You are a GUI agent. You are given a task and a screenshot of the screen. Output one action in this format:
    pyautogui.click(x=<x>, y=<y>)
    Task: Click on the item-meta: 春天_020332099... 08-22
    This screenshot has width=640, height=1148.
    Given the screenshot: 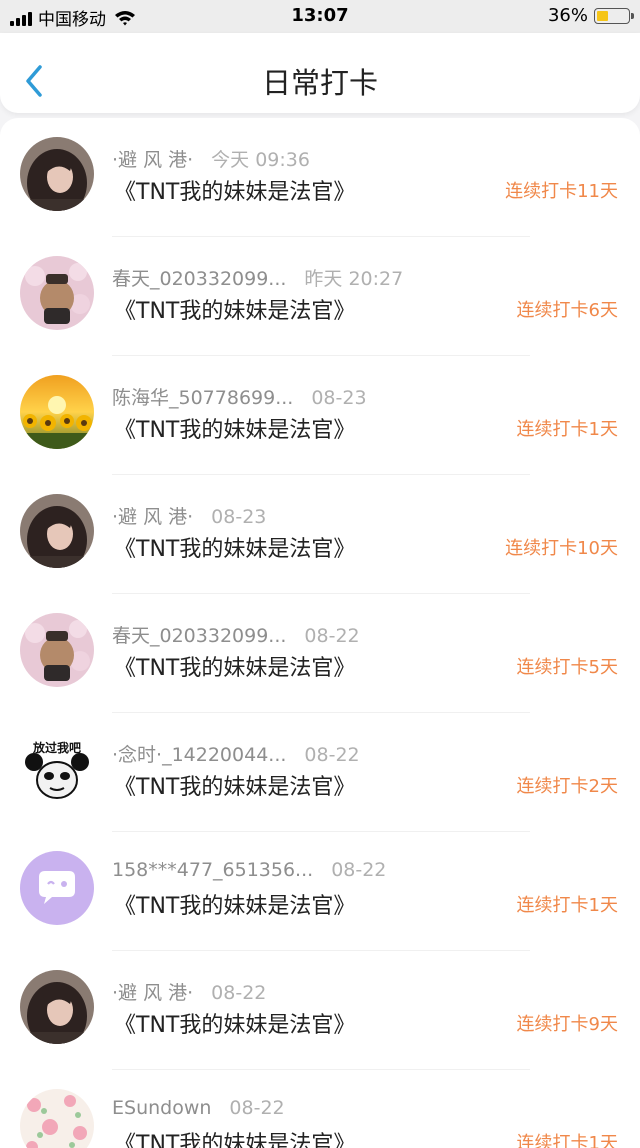 What is the action you would take?
    pyautogui.click(x=236, y=634)
    